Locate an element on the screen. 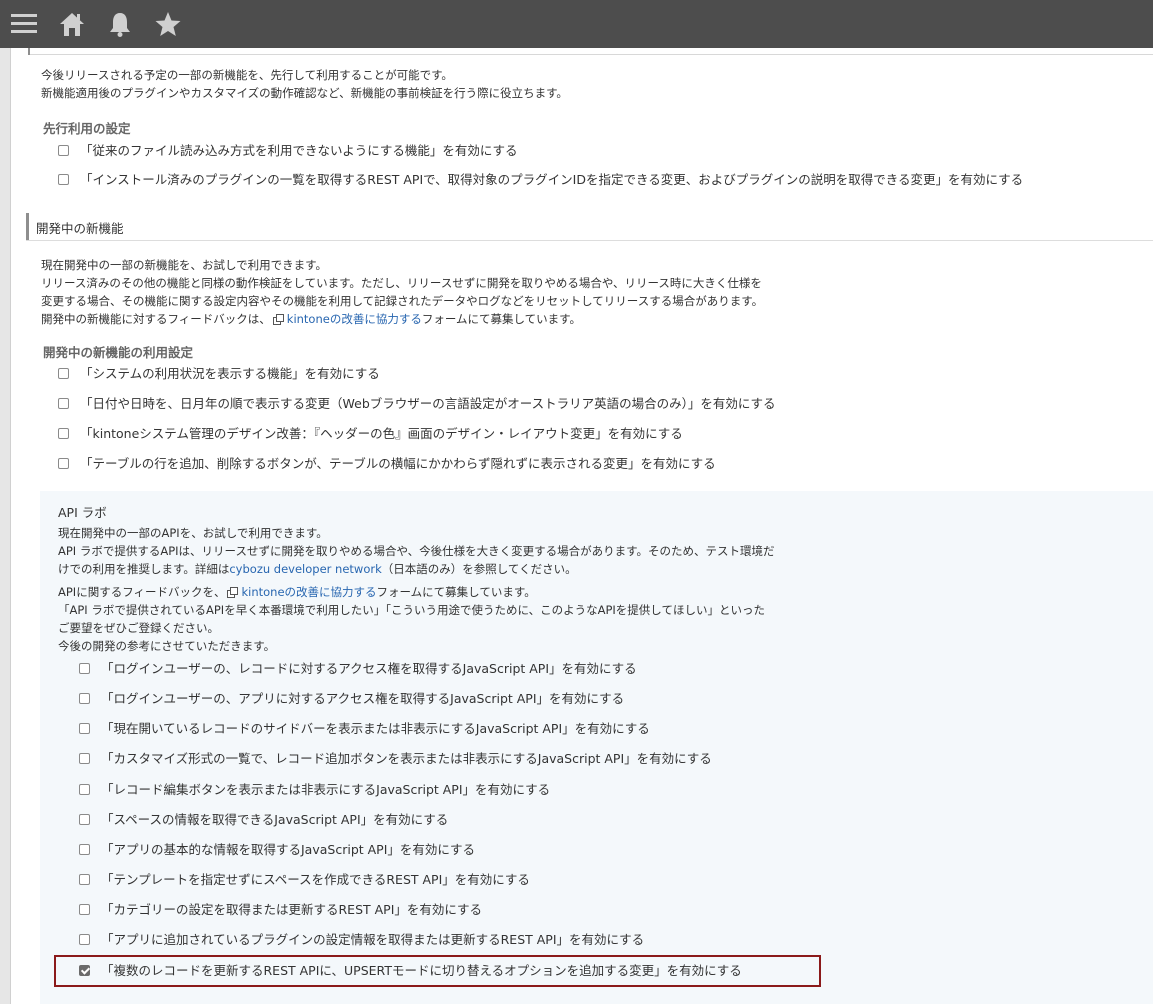 The width and height of the screenshot is (1153, 1004). option-label: 「システムの利用状況を表示する機能」を有効にする is located at coordinates (230, 373).